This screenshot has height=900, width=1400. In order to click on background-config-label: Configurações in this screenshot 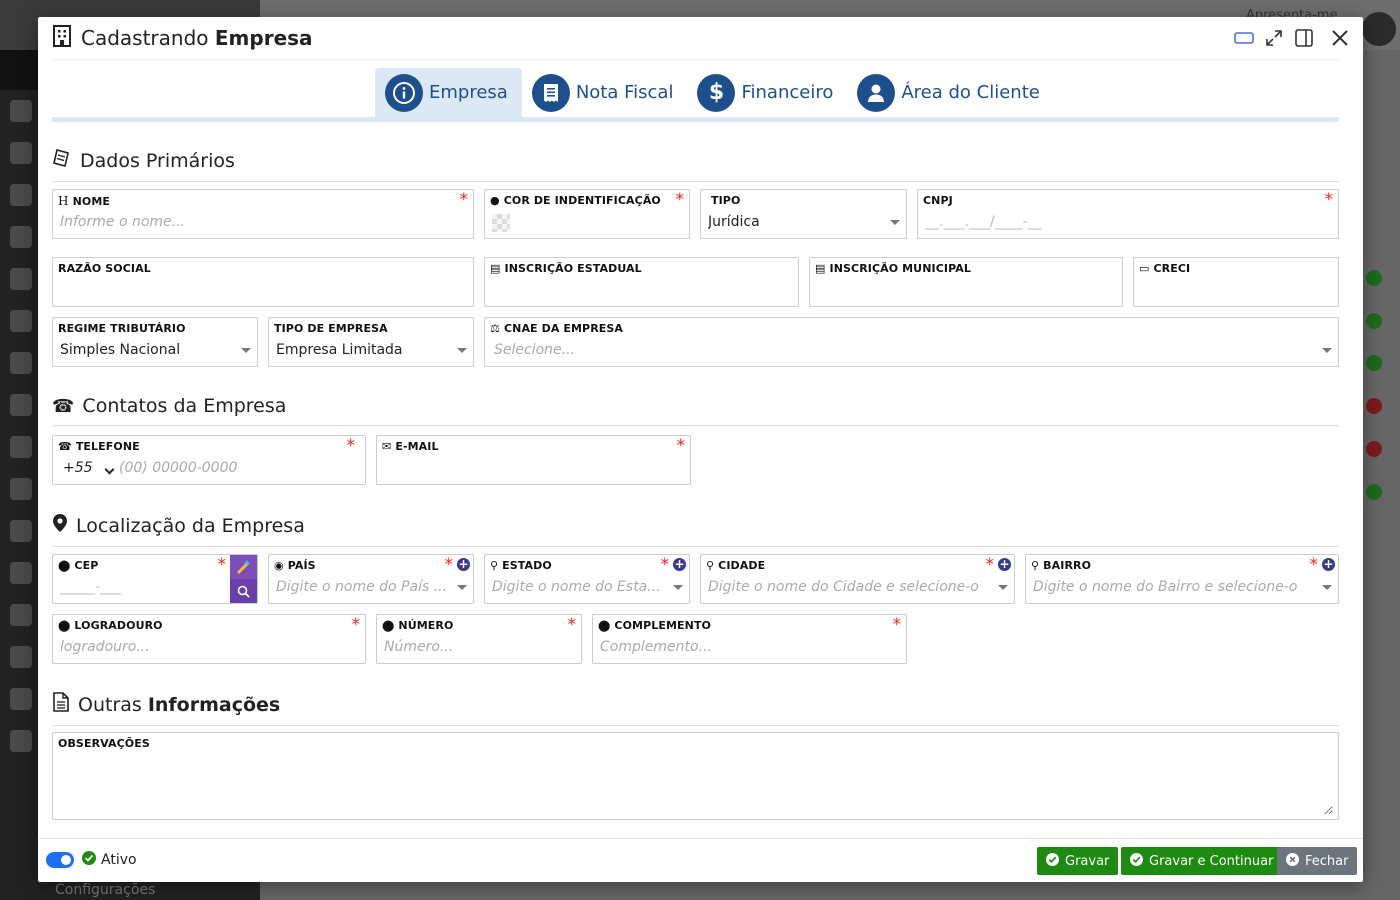, I will do `click(105, 890)`.